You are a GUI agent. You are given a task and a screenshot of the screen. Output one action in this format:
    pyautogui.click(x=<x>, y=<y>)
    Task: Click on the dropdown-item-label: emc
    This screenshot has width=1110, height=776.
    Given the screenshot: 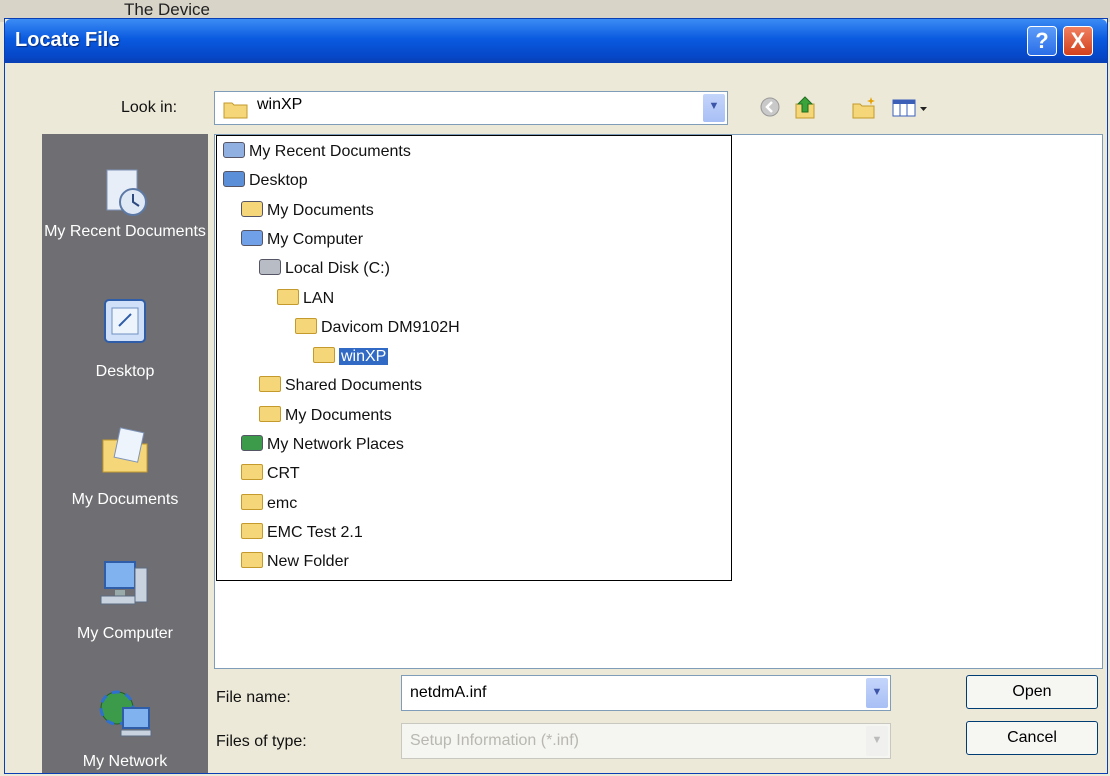 What is the action you would take?
    pyautogui.click(x=282, y=503)
    